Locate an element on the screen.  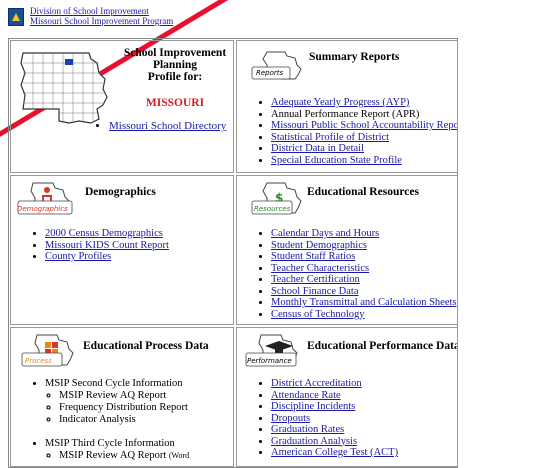
third-cycle-sublist: MSIP Review AQ Report (Word is located at coordinates (117, 456).